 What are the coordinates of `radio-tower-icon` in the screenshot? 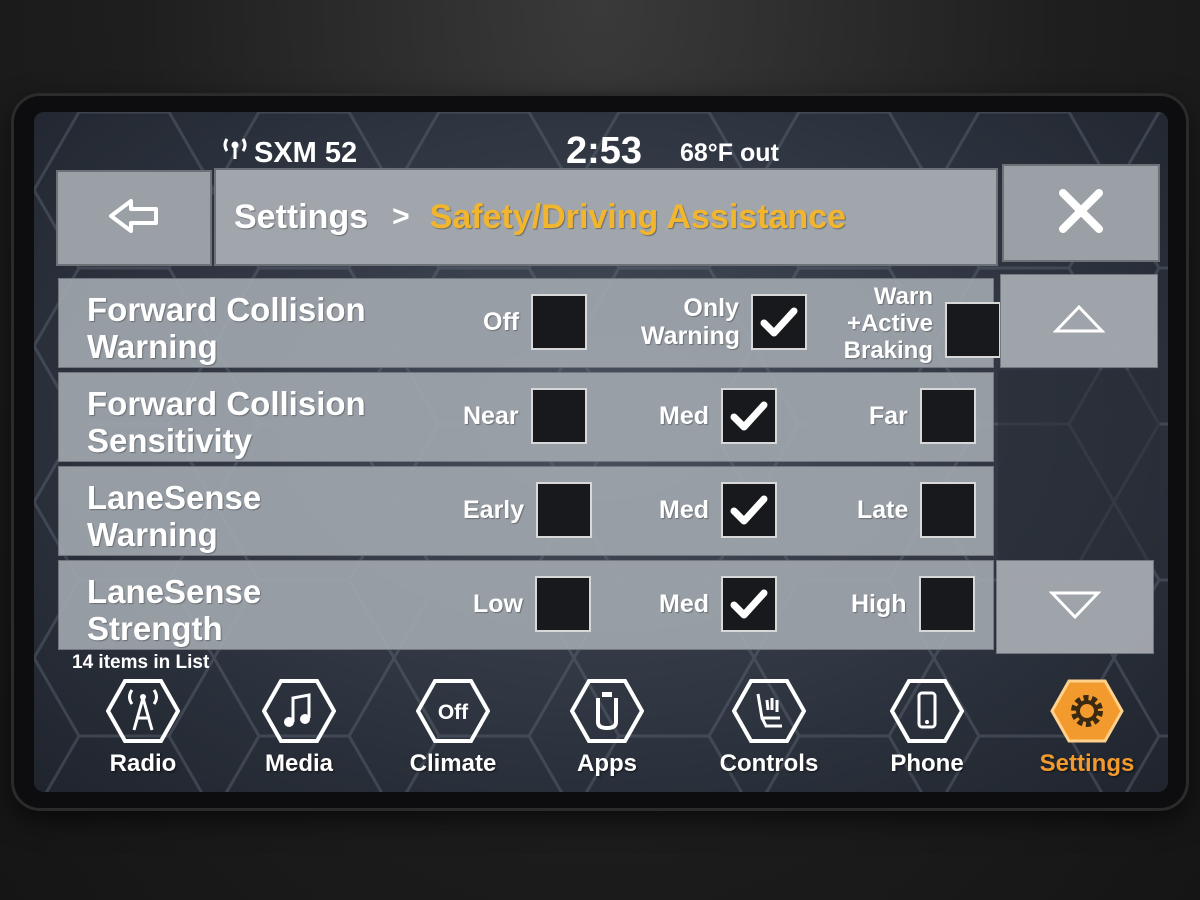 It's located at (143, 711).